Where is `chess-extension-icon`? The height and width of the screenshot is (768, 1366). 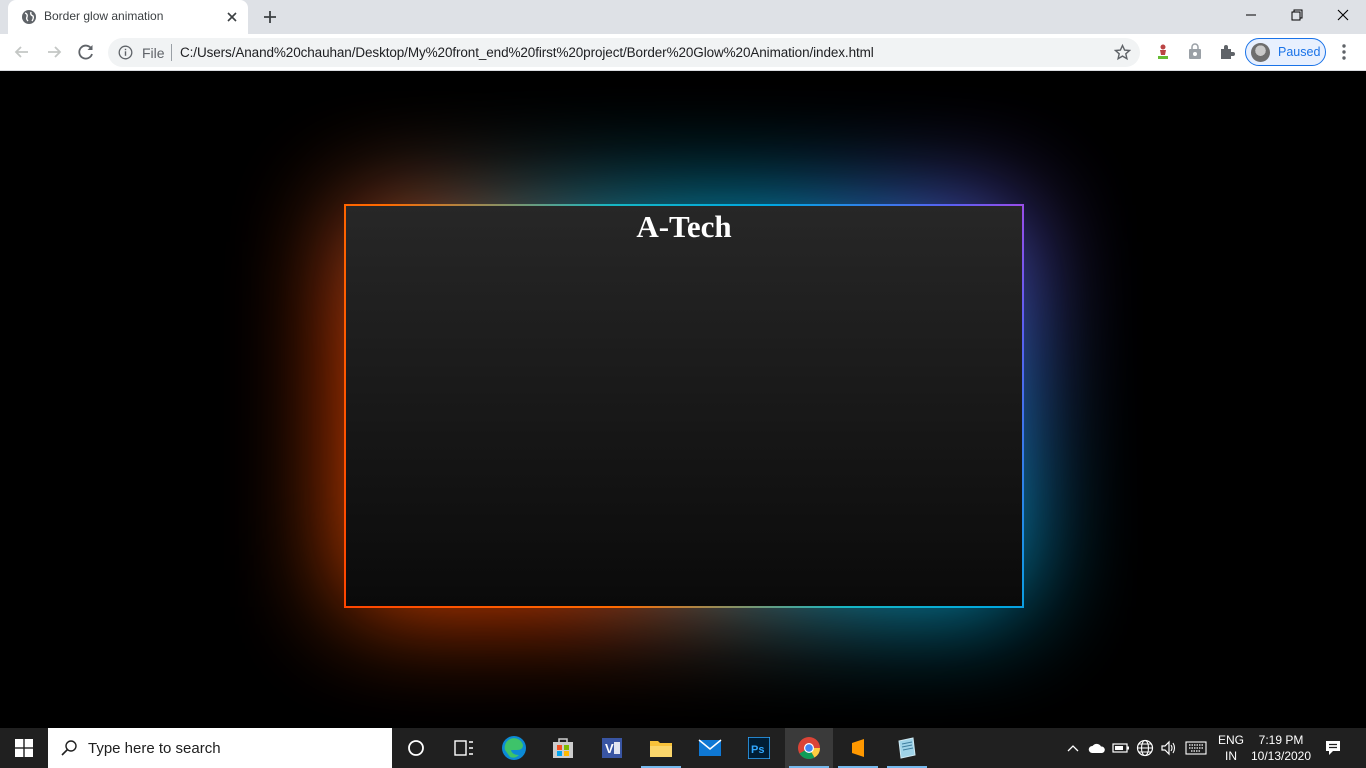
chess-extension-icon is located at coordinates (1163, 52).